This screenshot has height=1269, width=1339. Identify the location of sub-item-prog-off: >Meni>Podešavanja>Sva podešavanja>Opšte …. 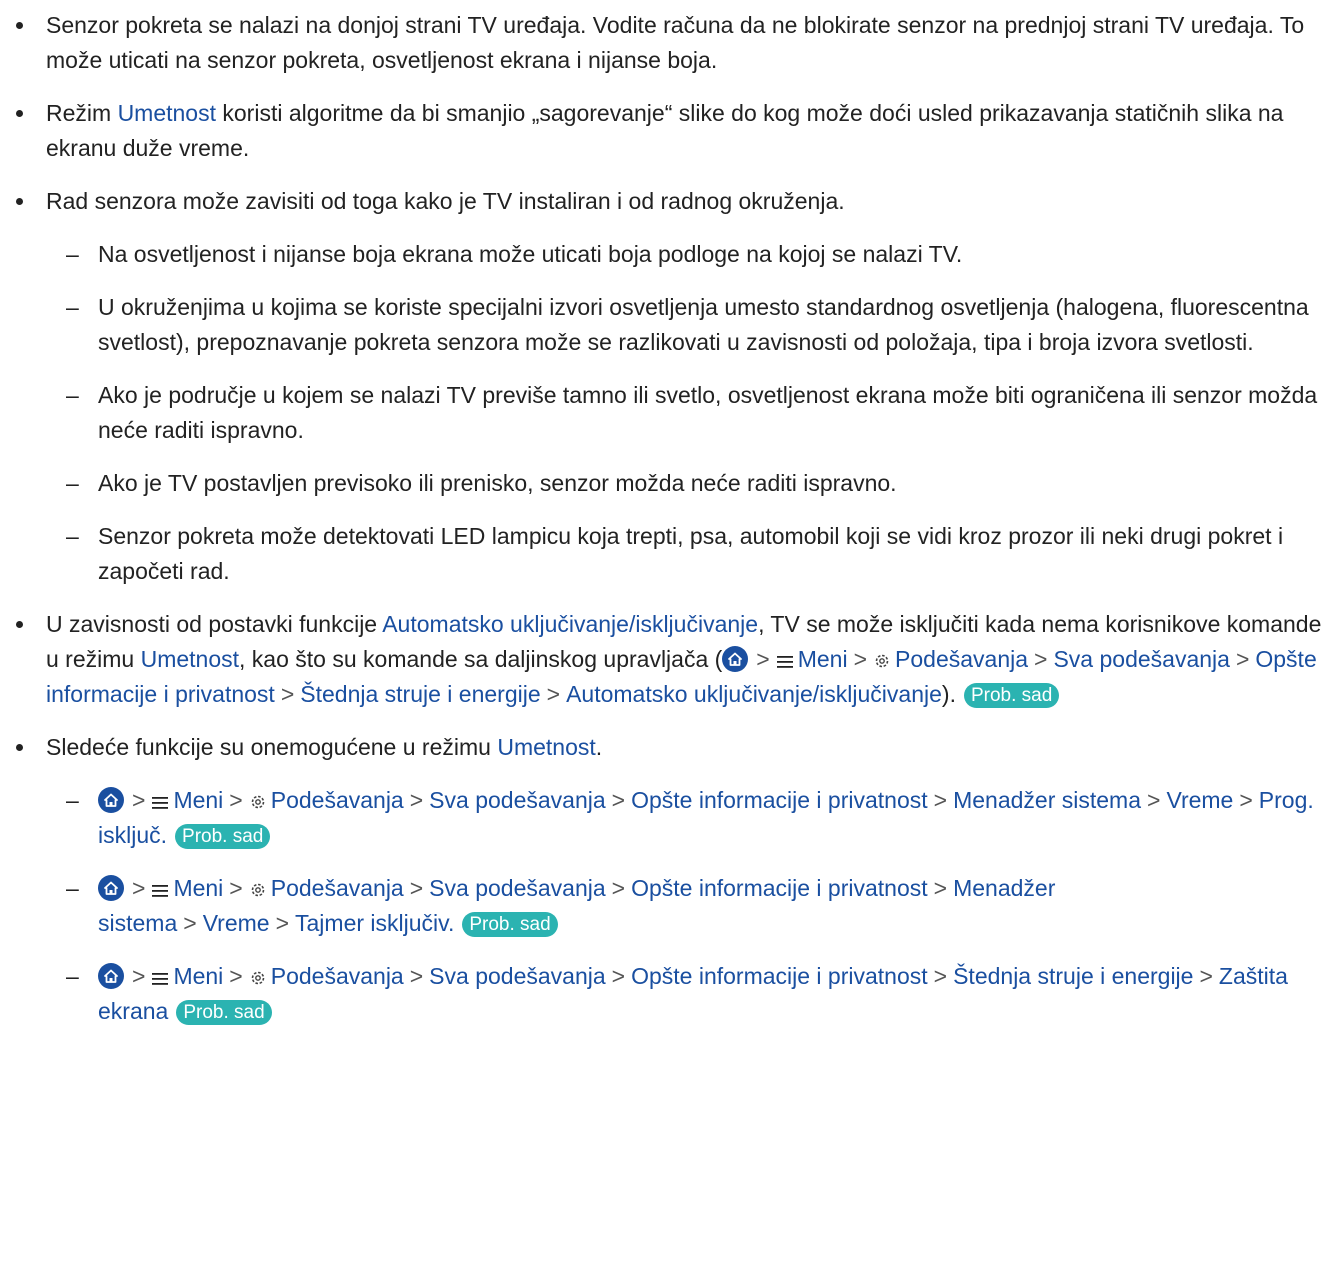
(666, 818).